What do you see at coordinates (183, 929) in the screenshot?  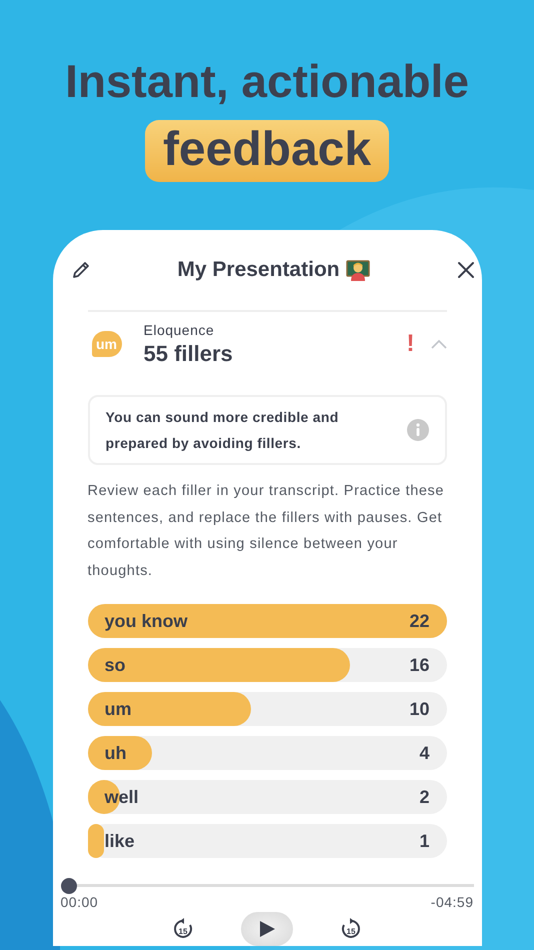 I see `skip-back-button: 15` at bounding box center [183, 929].